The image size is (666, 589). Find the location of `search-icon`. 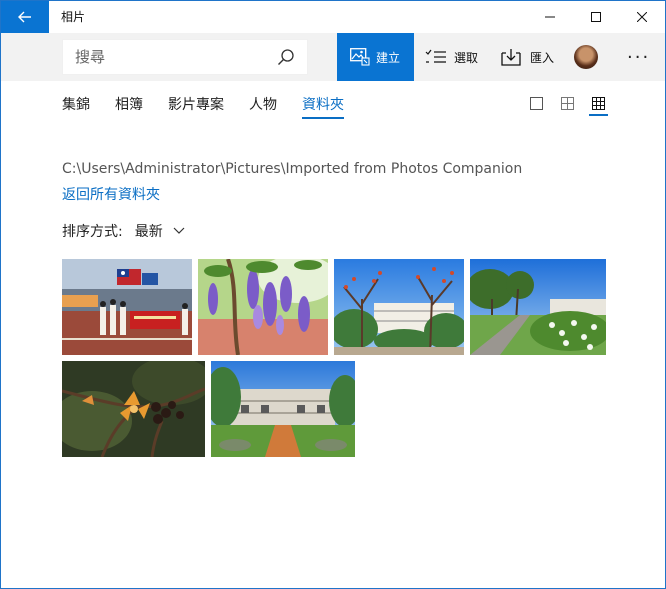

search-icon is located at coordinates (286, 57).